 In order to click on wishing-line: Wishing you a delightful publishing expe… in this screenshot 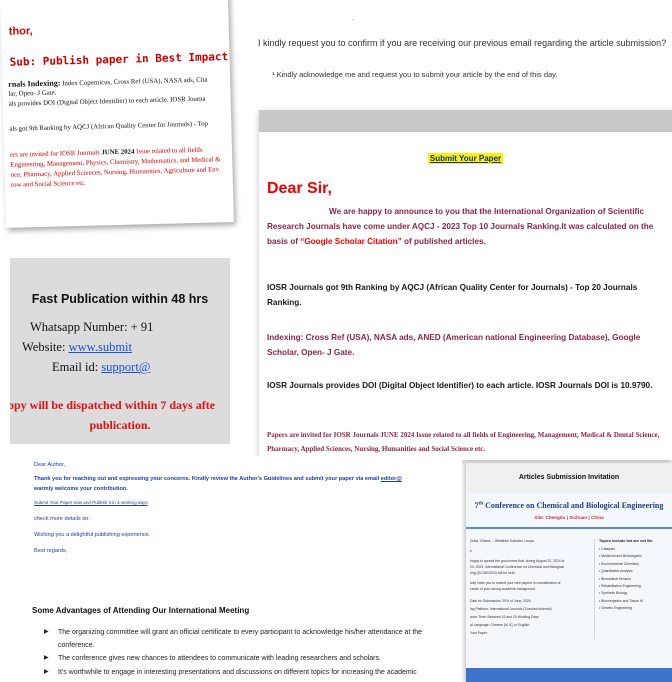, I will do `click(92, 535)`.